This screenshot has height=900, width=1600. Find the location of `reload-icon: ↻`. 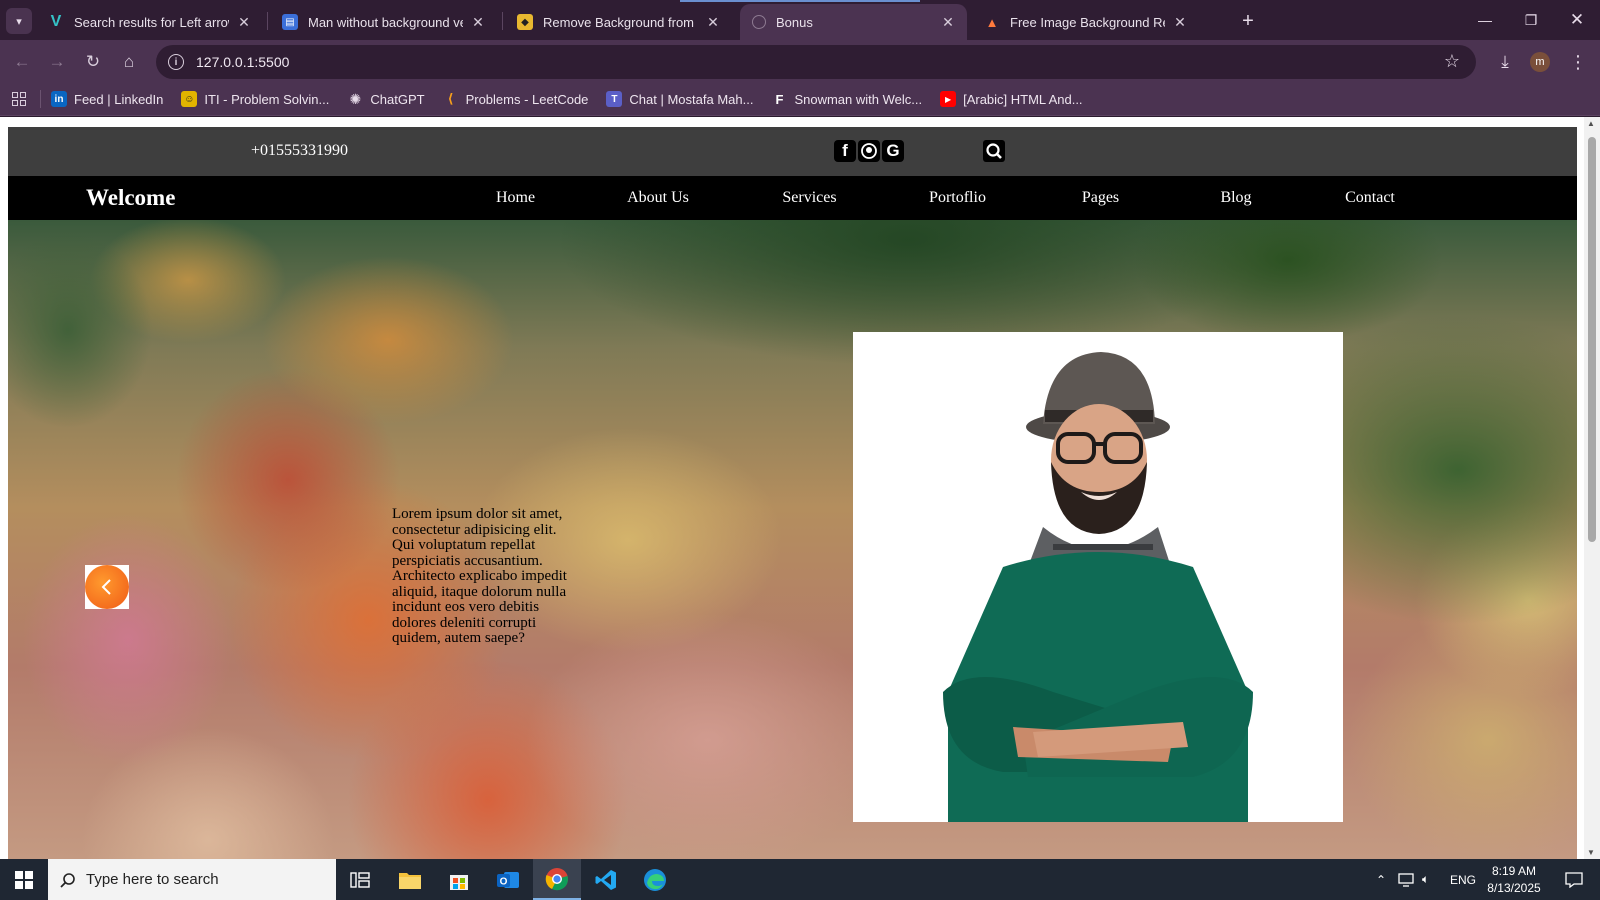

reload-icon: ↻ is located at coordinates (93, 62).